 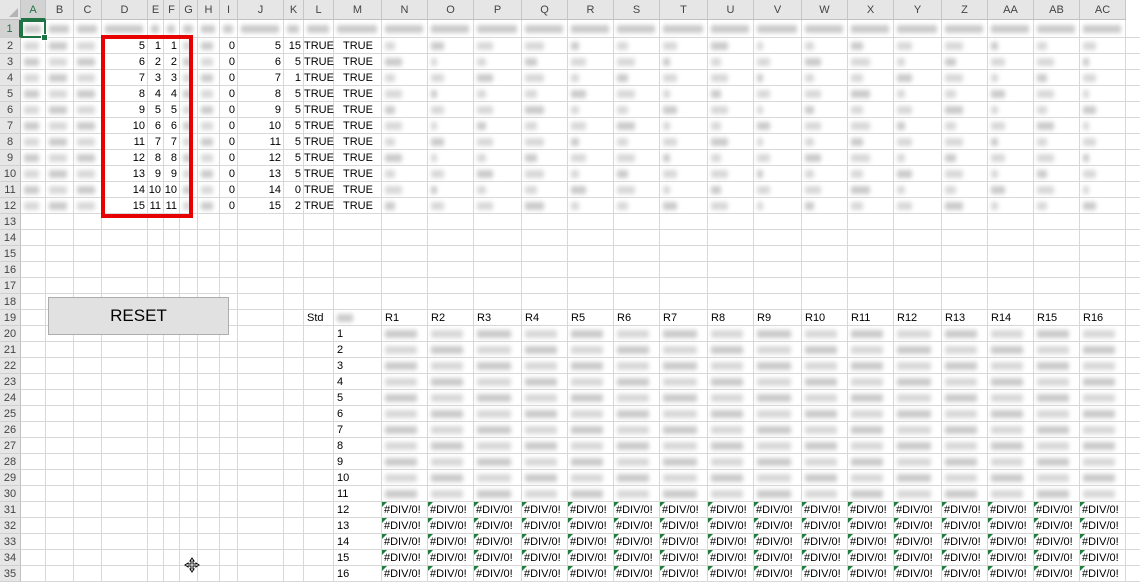 I want to click on r-header: R1, so click(x=405, y=318).